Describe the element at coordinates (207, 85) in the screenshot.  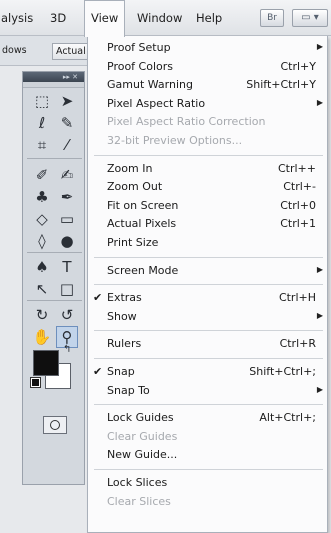
I see `menu-item-gamut-warning: Gamut Warning Shift+Ctrl+Y` at that location.